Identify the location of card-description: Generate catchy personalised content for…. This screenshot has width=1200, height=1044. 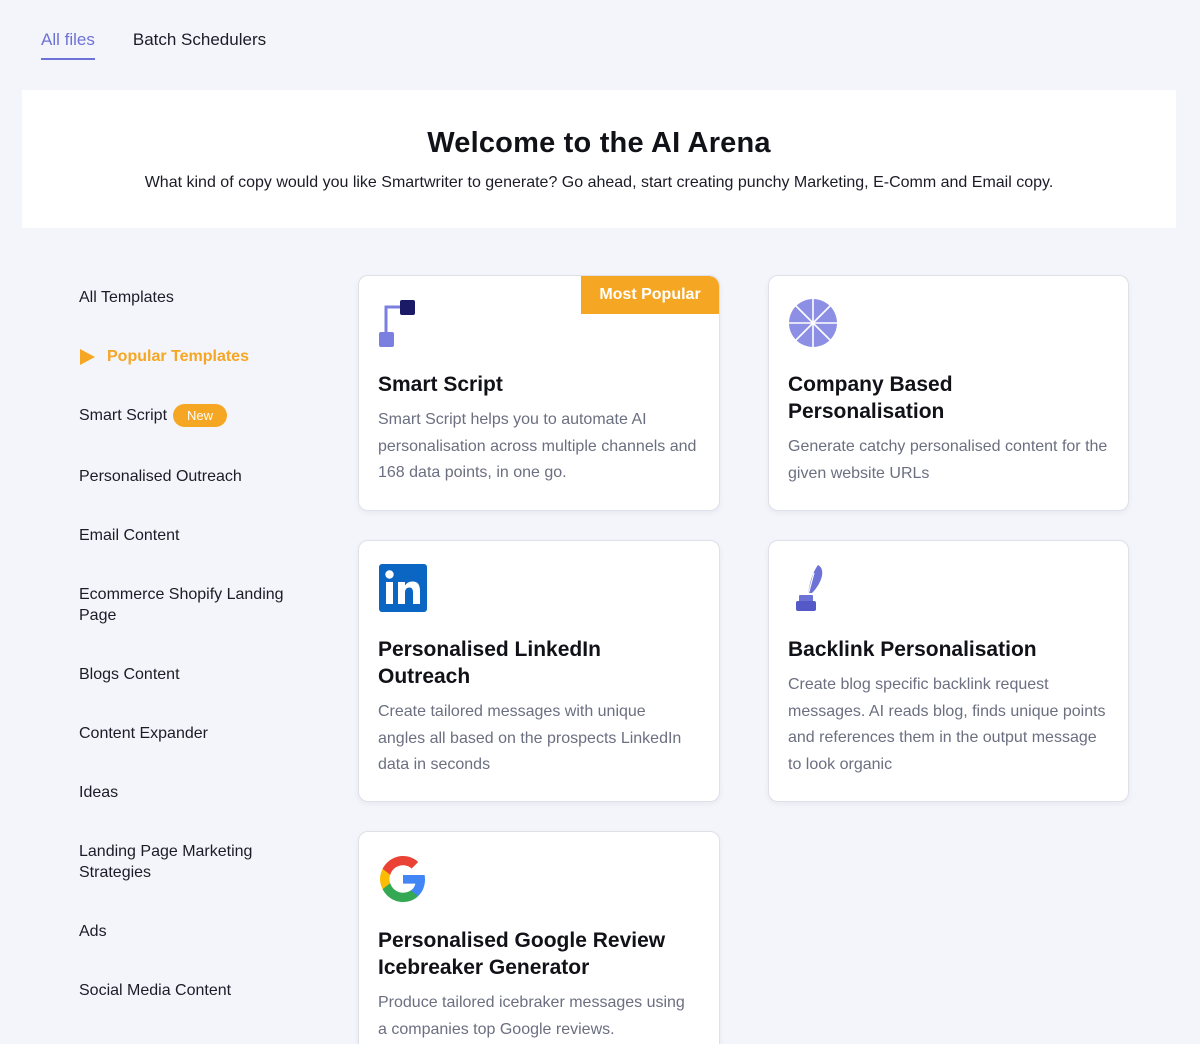
(948, 460).